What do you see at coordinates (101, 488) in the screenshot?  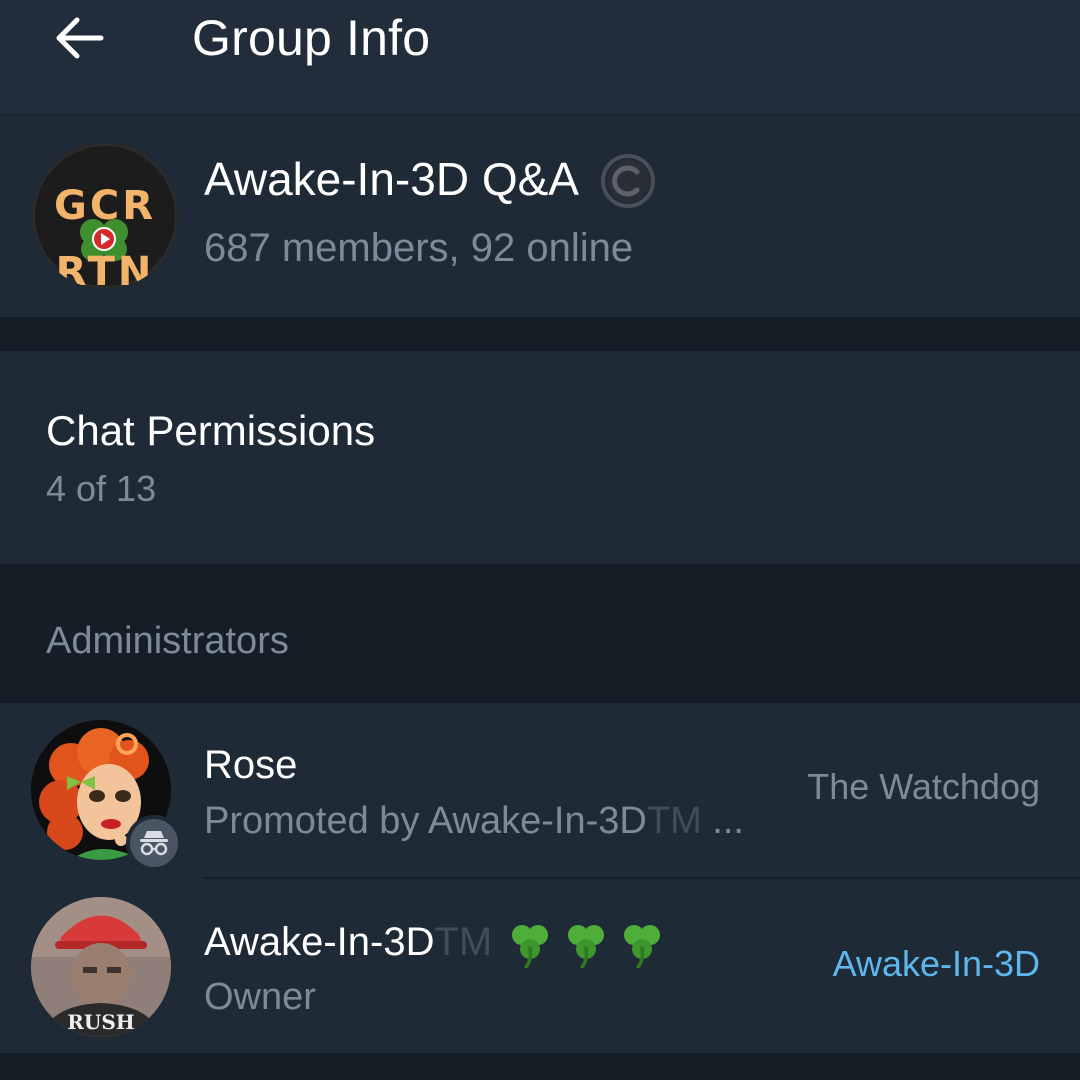 I see `chat-permissions-count: 4 of 13` at bounding box center [101, 488].